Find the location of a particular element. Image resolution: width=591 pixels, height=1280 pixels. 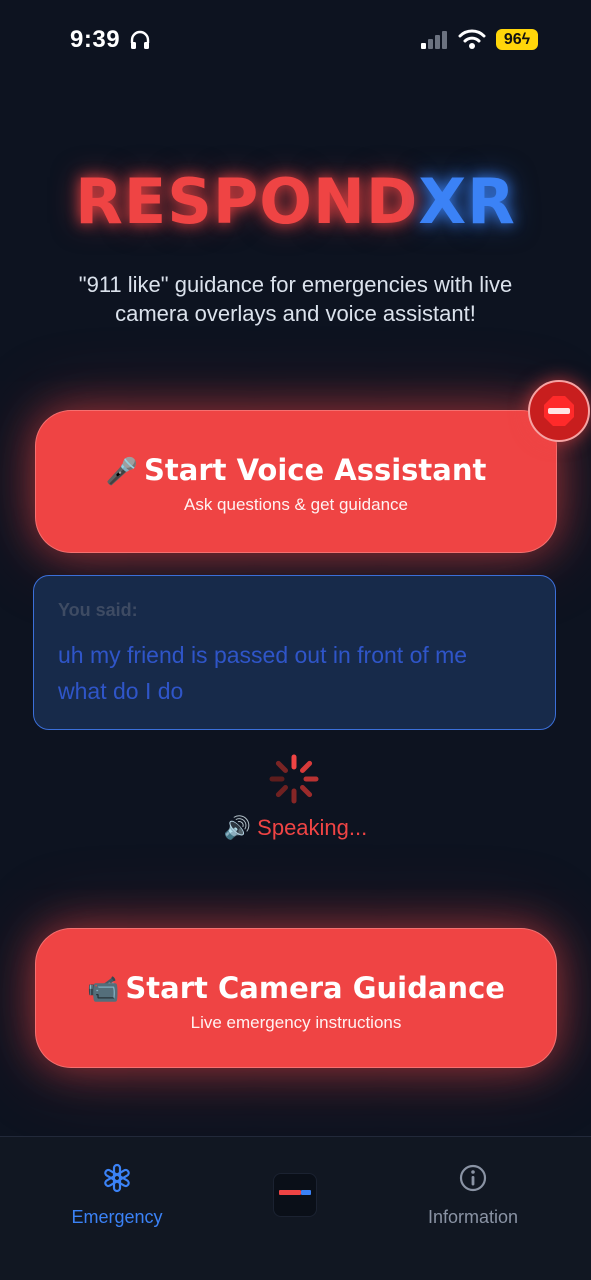

battery-level: 96 is located at coordinates (512, 39).